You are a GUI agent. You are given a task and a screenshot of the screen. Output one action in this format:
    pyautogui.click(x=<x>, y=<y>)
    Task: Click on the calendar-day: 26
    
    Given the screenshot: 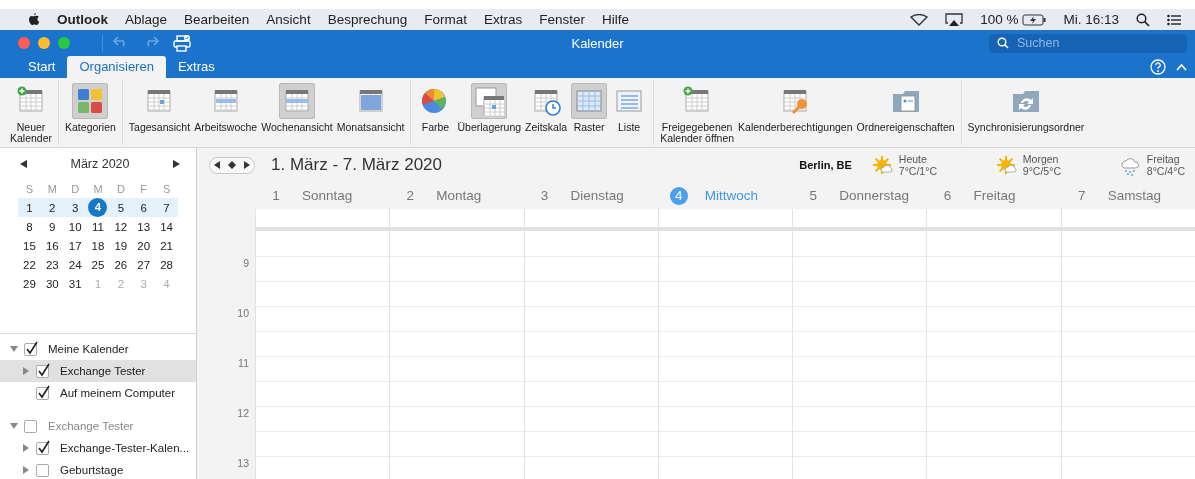 What is the action you would take?
    pyautogui.click(x=121, y=264)
    